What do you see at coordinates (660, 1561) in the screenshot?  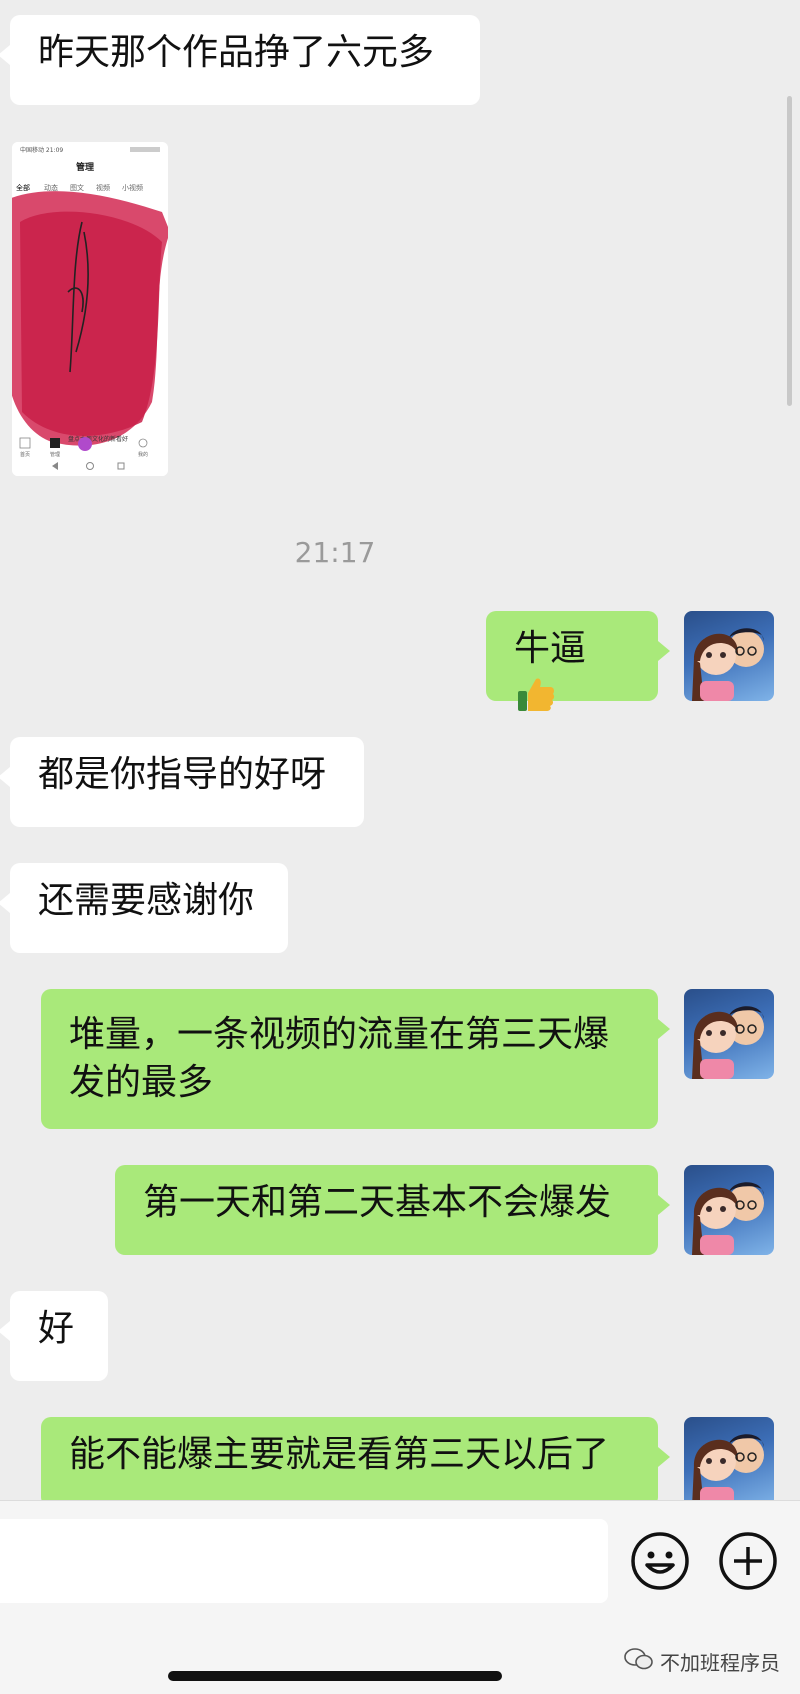 I see `smiley-icon` at bounding box center [660, 1561].